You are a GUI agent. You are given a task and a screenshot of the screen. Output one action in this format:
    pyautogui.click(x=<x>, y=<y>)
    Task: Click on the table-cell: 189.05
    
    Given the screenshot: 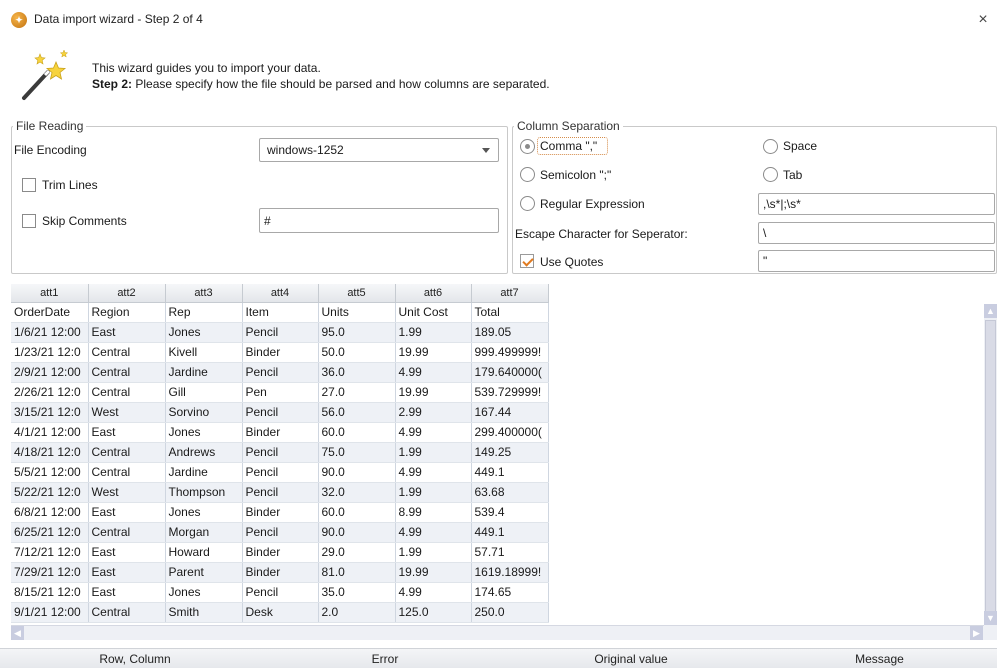 What is the action you would take?
    pyautogui.click(x=510, y=332)
    